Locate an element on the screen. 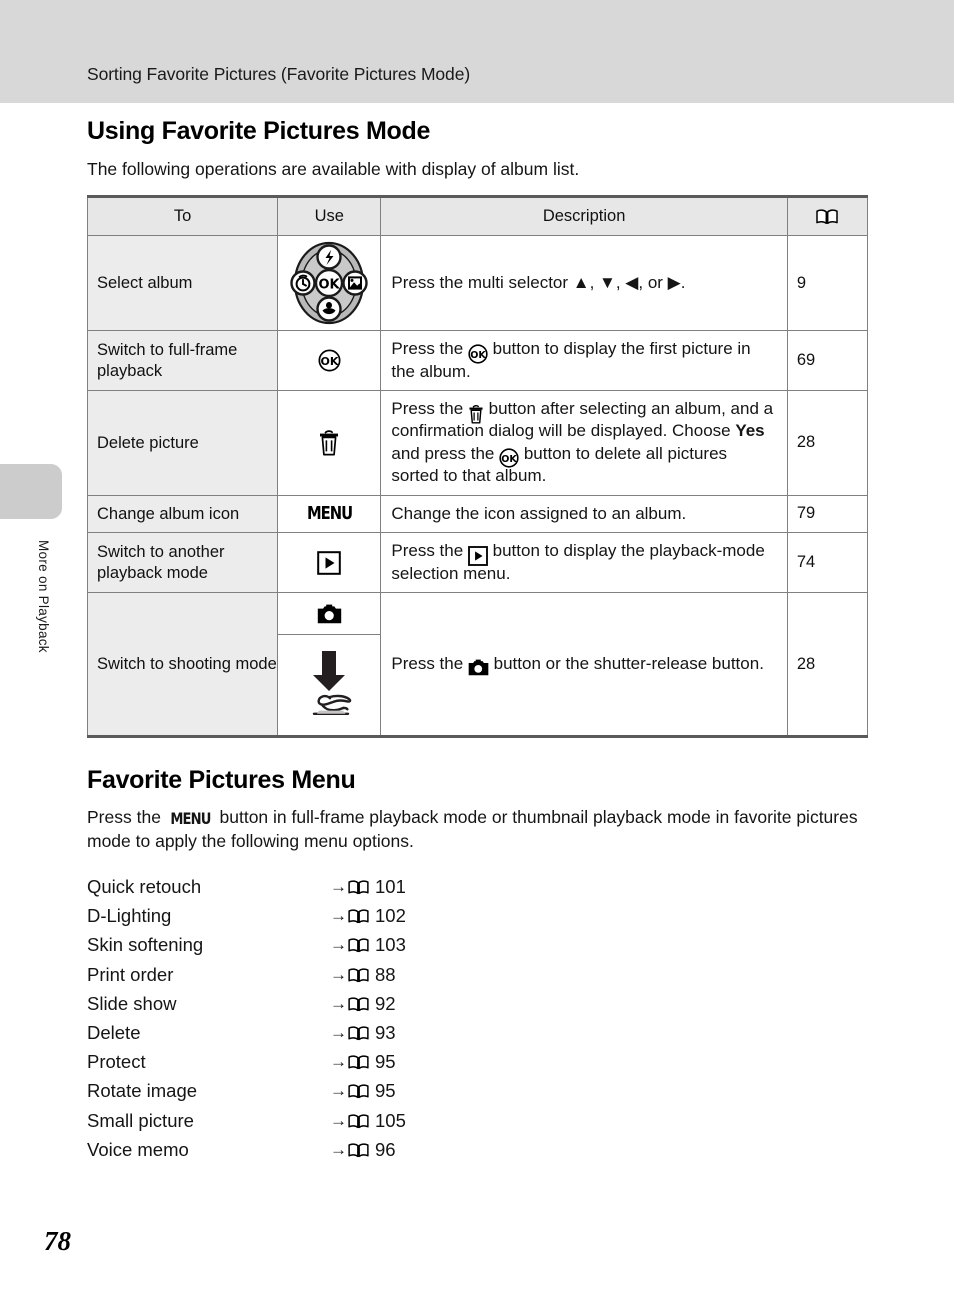  menu-option-page: 102 is located at coordinates (390, 916).